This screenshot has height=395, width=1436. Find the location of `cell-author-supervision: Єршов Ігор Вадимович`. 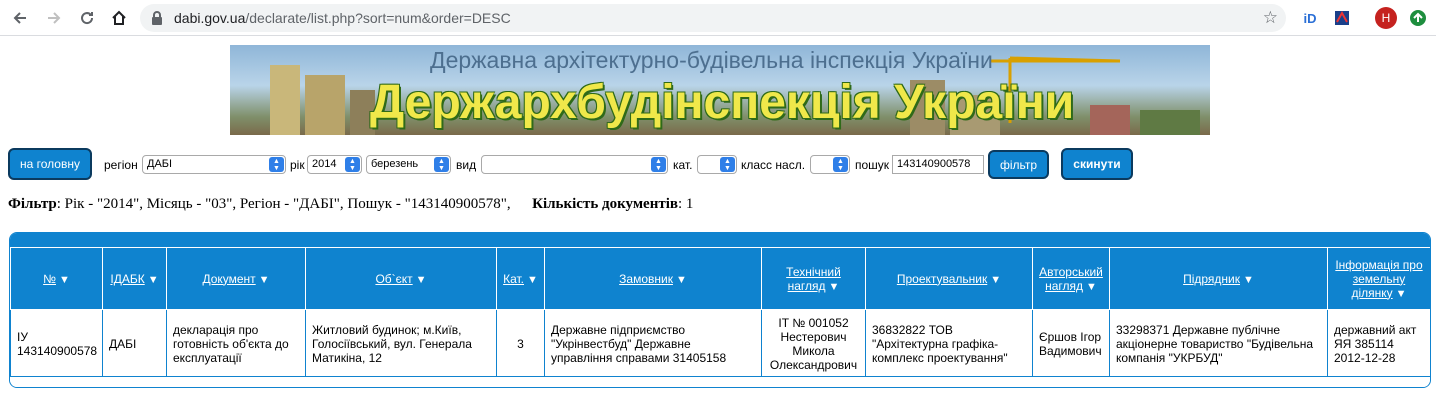

cell-author-supervision: Єршов Ігор Вадимович is located at coordinates (1071, 343).